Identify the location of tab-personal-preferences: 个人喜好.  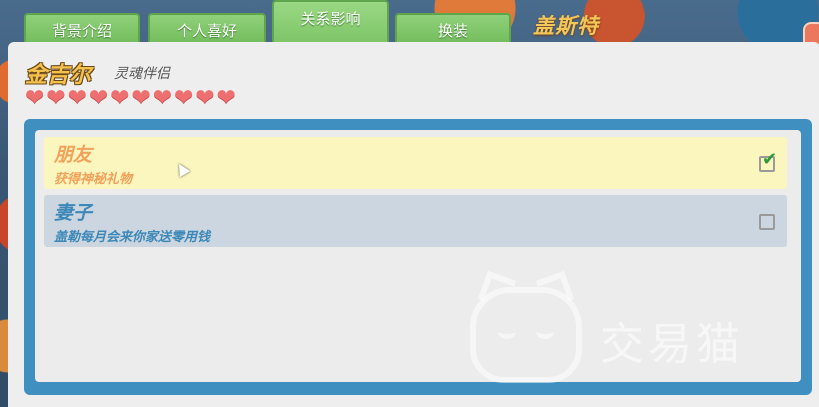
(207, 29).